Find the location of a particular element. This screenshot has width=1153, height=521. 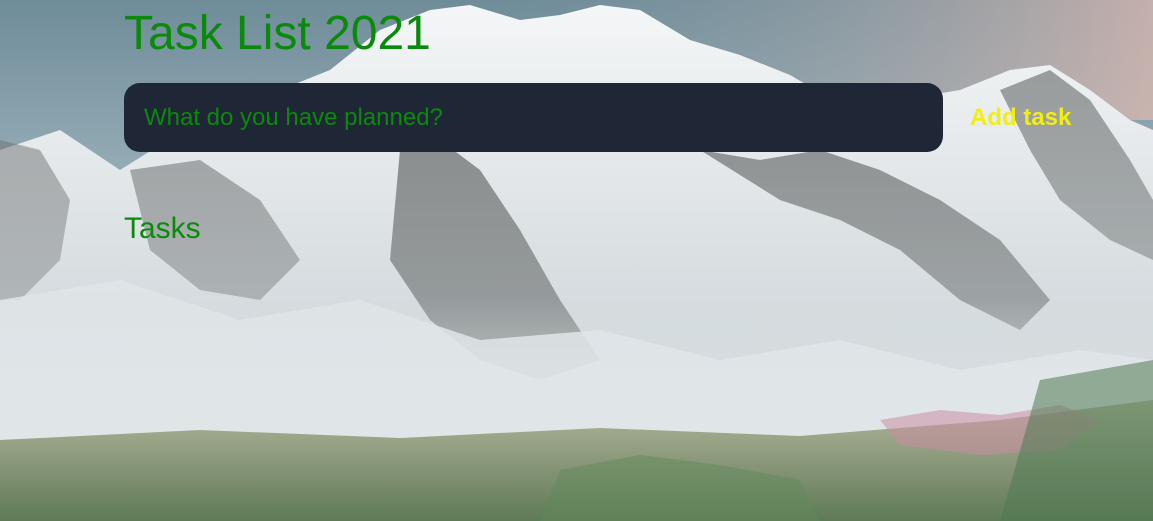

add-task-button: Add task is located at coordinates (1022, 117).